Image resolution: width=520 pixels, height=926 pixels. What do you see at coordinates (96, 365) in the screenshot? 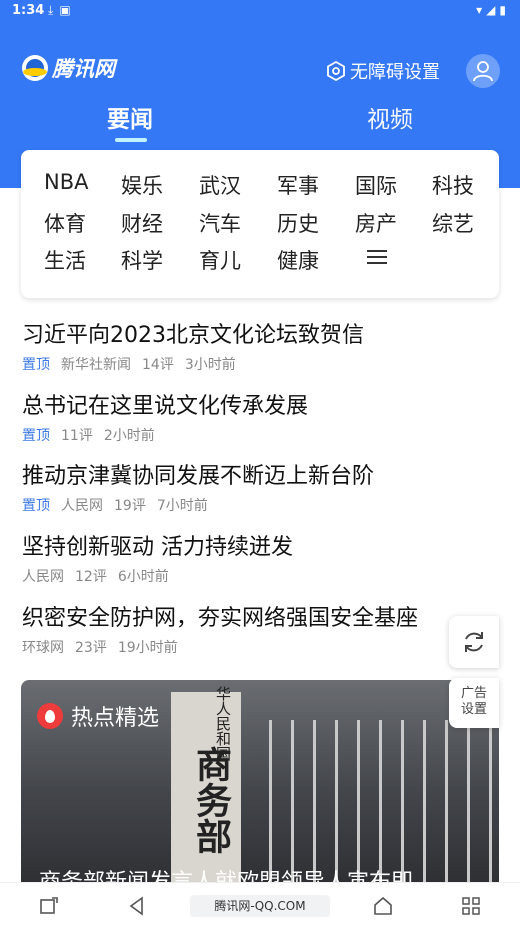
I see `news-source: 新华社新闻` at bounding box center [96, 365].